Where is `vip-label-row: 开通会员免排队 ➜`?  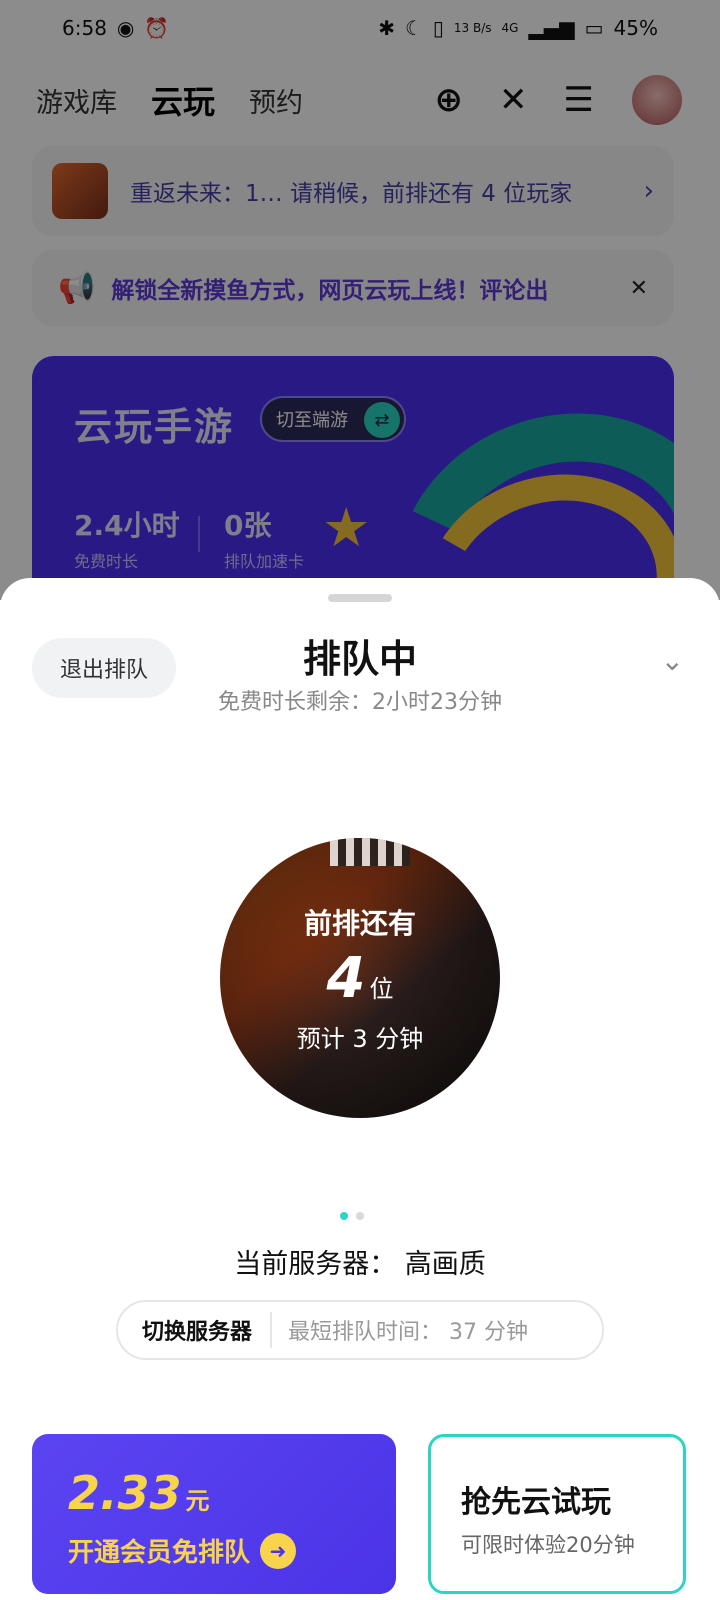
vip-label-row: 开通会员免排队 ➜ is located at coordinates (182, 1550).